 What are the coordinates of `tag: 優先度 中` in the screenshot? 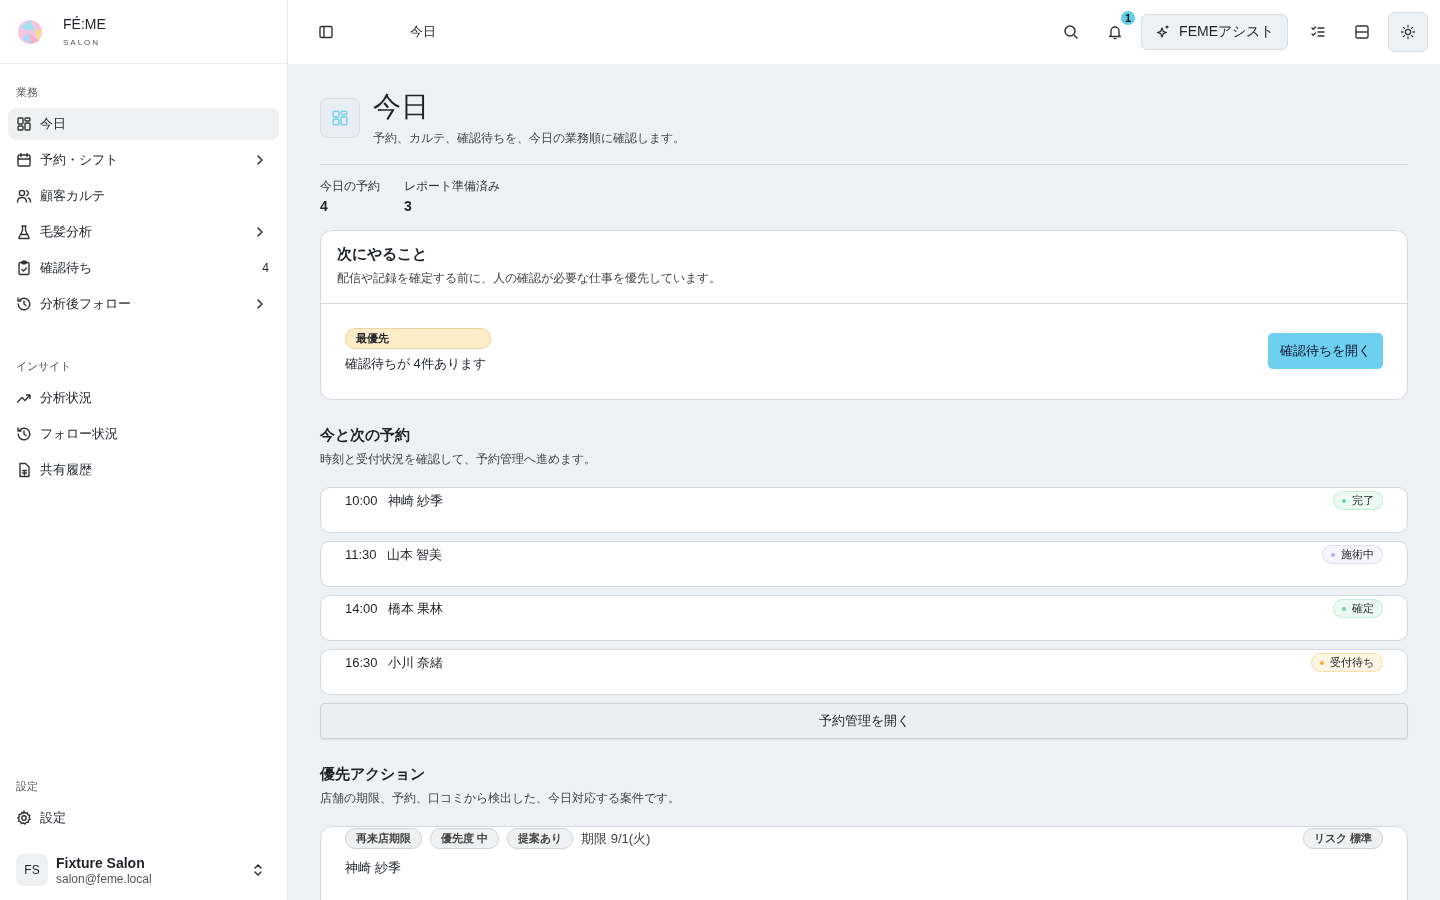 It's located at (465, 838).